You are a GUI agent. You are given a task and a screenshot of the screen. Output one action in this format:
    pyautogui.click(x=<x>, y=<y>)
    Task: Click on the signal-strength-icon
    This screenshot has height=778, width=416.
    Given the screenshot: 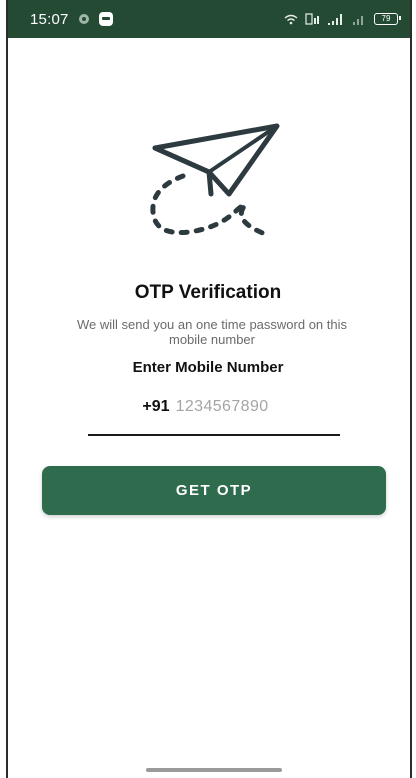 What is the action you would take?
    pyautogui.click(x=335, y=19)
    